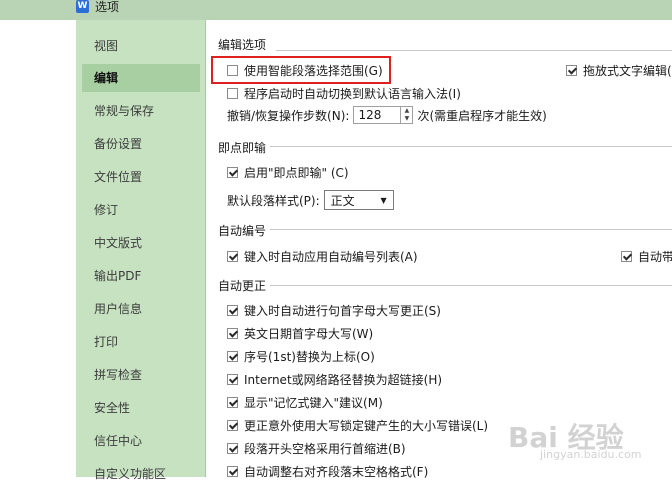  Describe the element at coordinates (301, 70) in the screenshot. I see `red-highlight-box` at that location.